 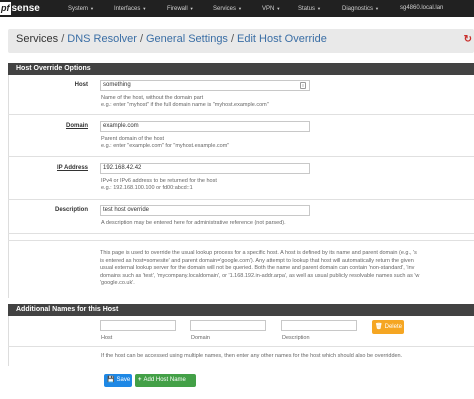 I want to click on add-host-name-label: Add Host Name, so click(x=164, y=380).